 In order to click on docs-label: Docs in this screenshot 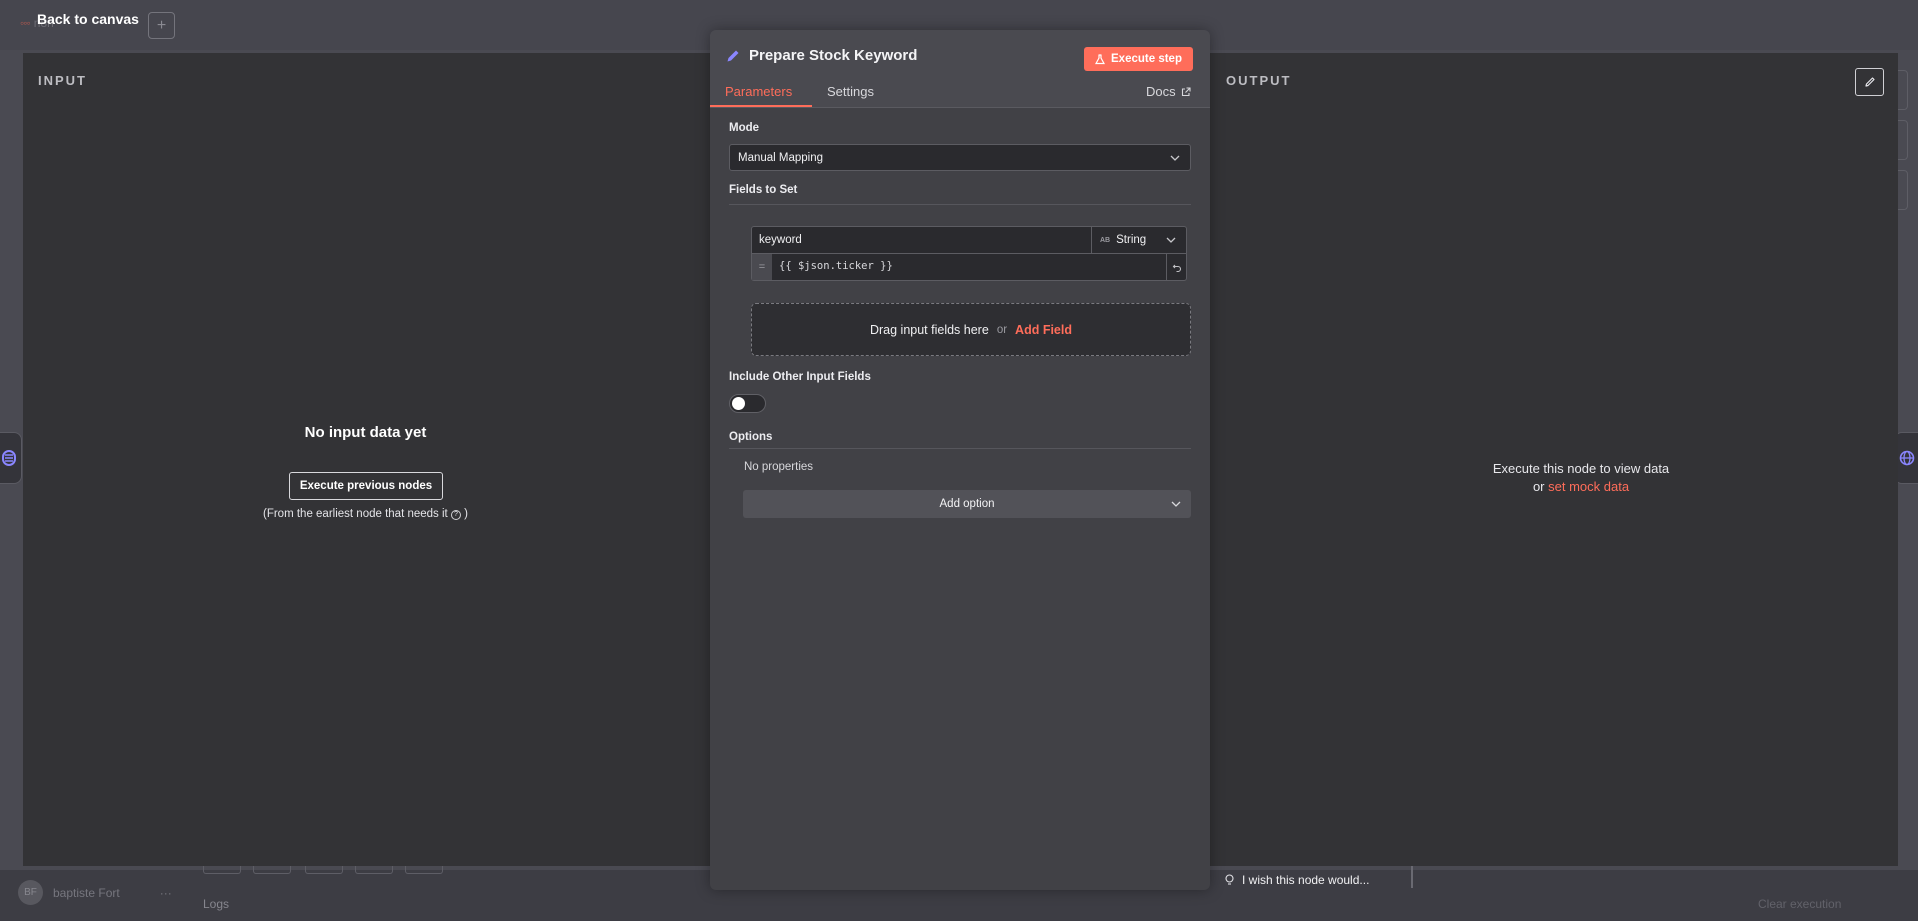, I will do `click(1161, 91)`.